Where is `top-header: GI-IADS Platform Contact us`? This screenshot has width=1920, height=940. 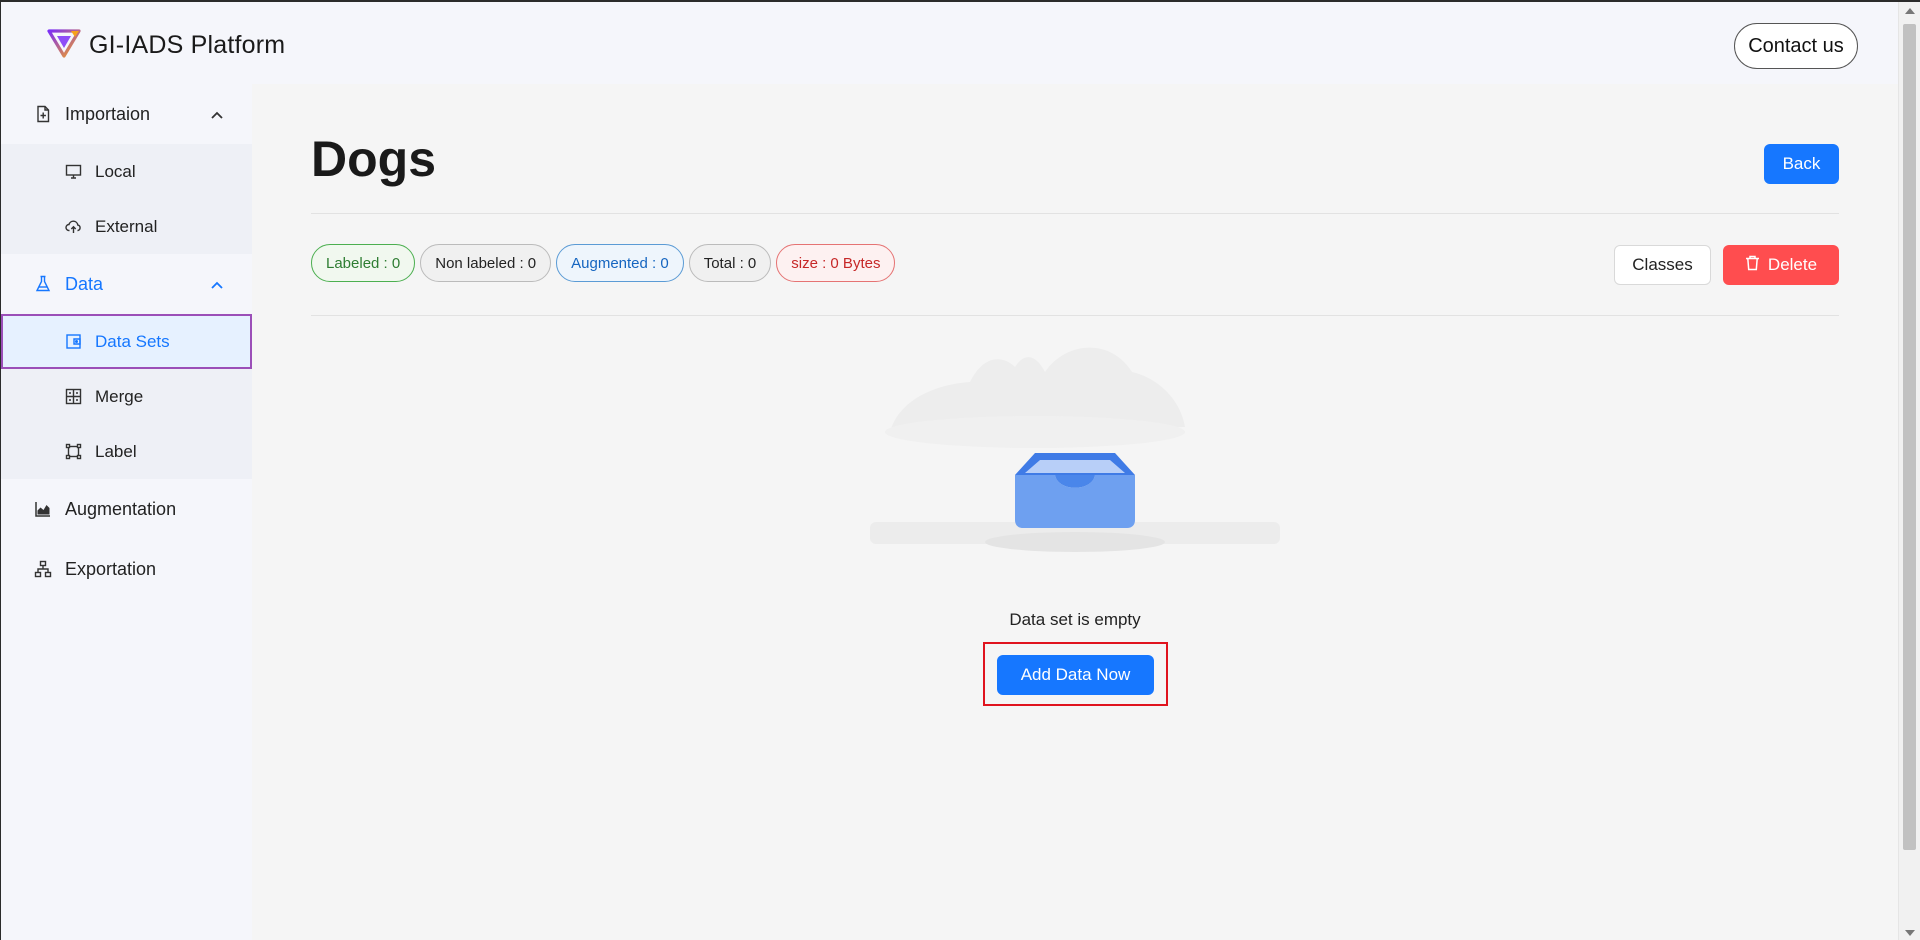
top-header: GI-IADS Platform Contact us is located at coordinates (949, 43).